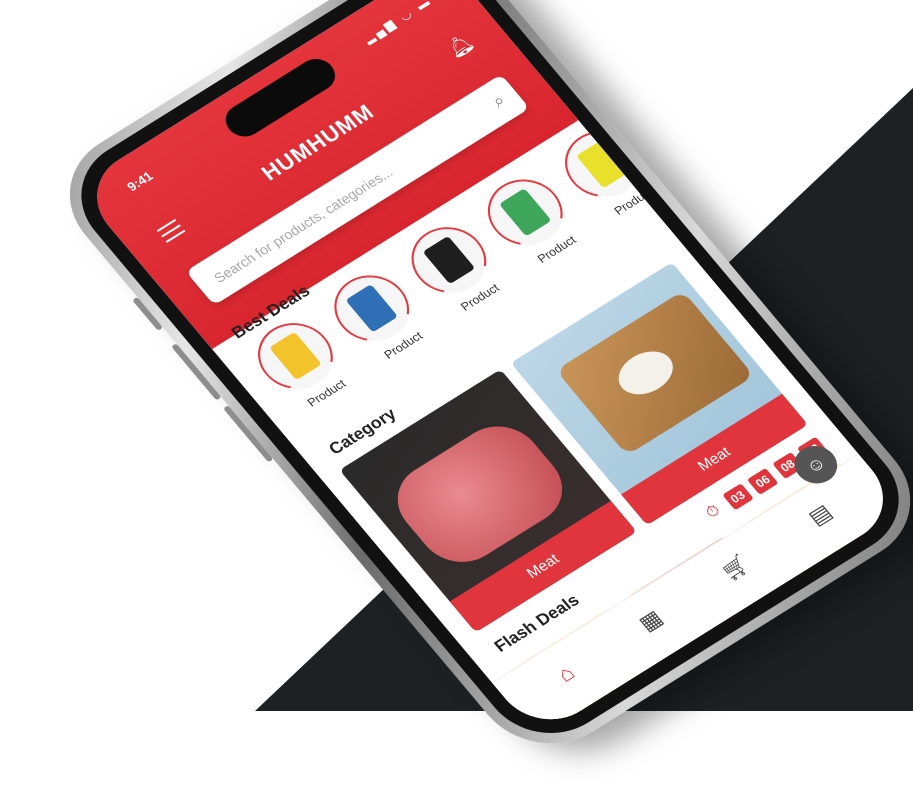  I want to click on status-time: 9:41, so click(139, 181).